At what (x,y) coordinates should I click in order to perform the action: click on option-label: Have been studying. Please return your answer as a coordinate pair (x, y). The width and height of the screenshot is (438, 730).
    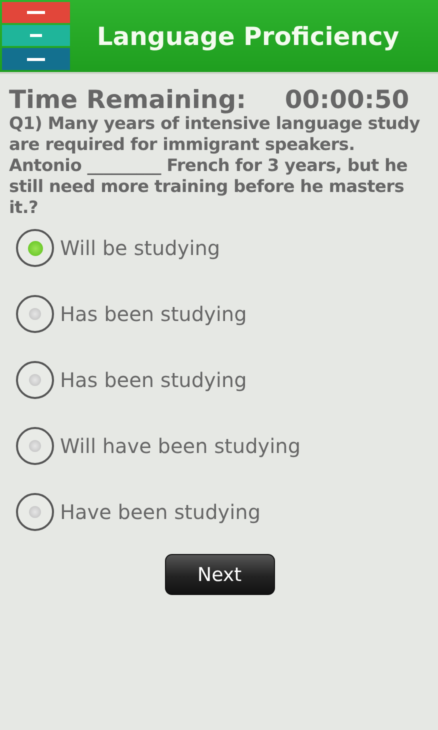
    Looking at the image, I should click on (160, 512).